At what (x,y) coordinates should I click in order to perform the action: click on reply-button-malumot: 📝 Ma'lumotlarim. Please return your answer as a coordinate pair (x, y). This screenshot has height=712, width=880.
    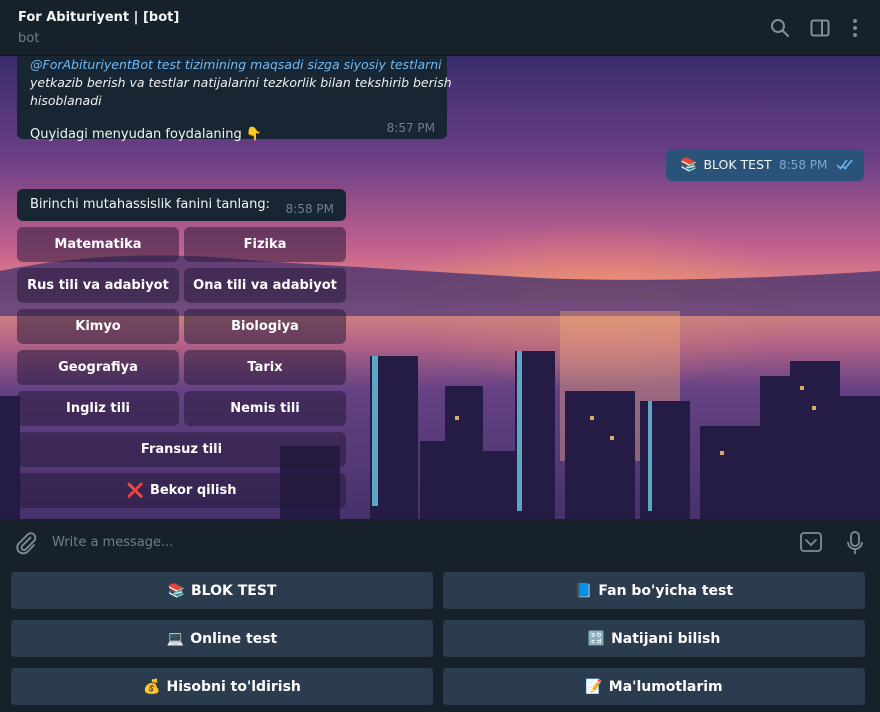
    Looking at the image, I should click on (654, 686).